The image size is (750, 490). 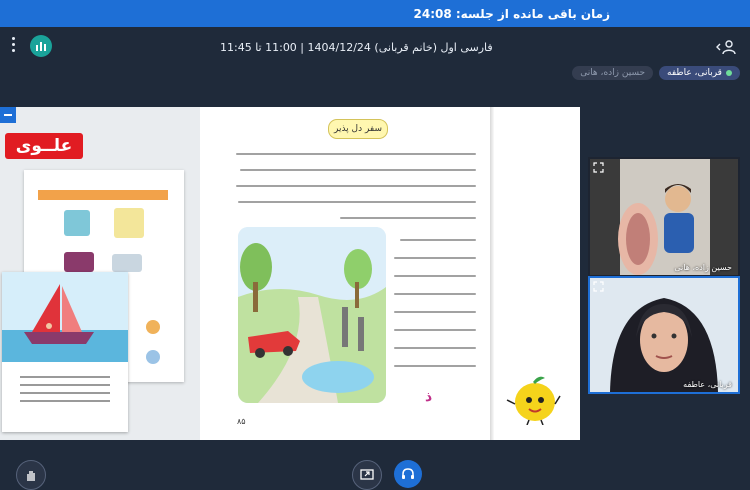 I want to click on boat-illustration, so click(x=65, y=317).